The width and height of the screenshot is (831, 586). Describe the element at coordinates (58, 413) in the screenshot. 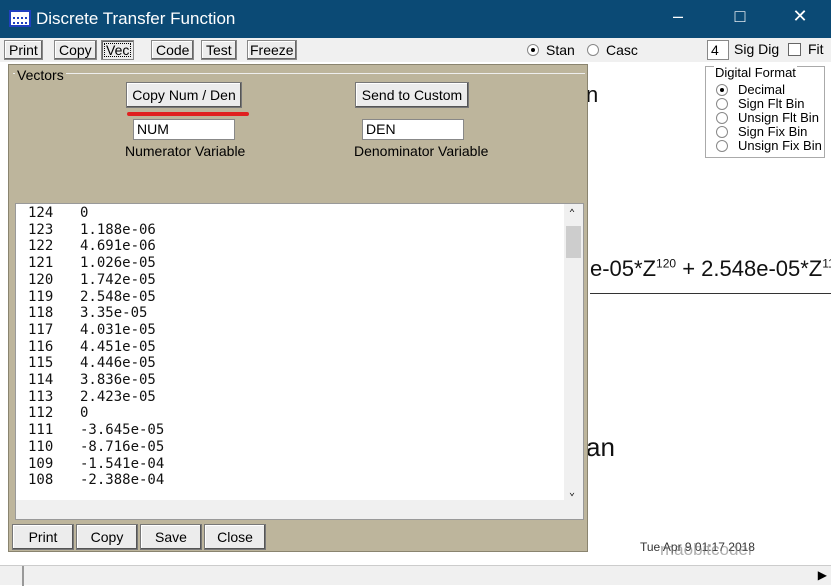

I see `list-item: 112 0` at that location.